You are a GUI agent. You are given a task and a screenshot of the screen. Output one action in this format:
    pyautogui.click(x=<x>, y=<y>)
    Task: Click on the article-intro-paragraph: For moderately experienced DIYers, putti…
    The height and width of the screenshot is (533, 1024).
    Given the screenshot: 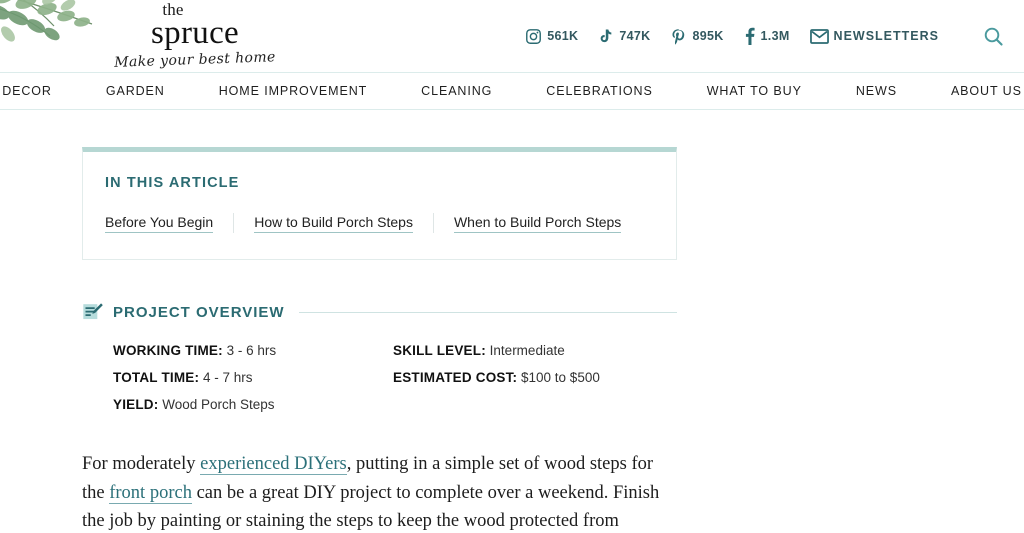 What is the action you would take?
    pyautogui.click(x=378, y=491)
    